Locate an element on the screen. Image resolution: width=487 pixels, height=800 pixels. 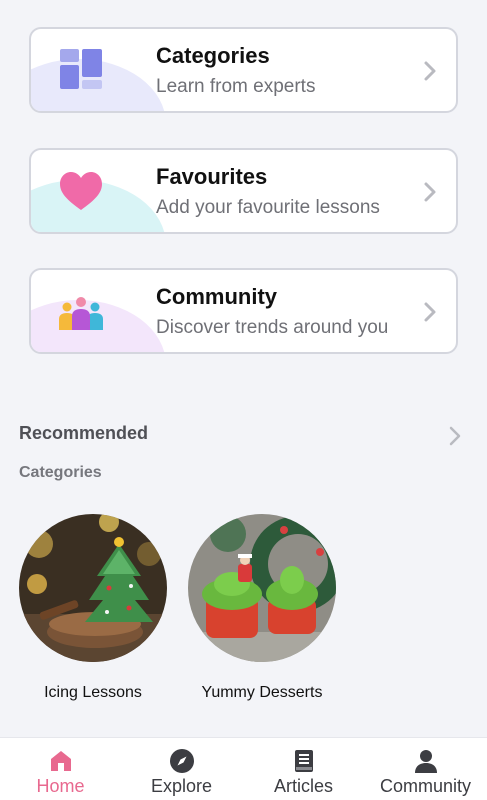
card-title: Community is located at coordinates (216, 296).